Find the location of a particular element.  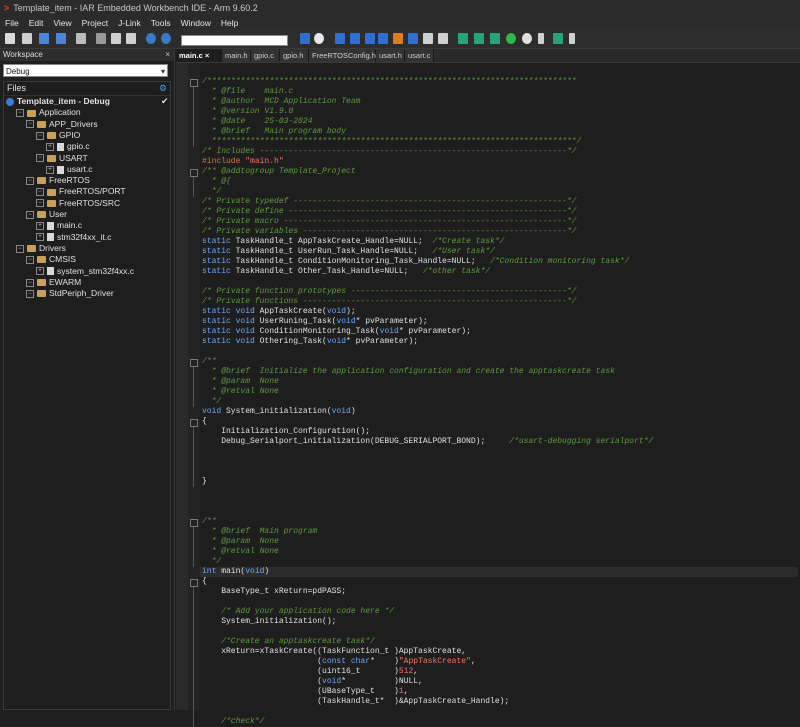

menu-help: Help is located at coordinates (229, 23).